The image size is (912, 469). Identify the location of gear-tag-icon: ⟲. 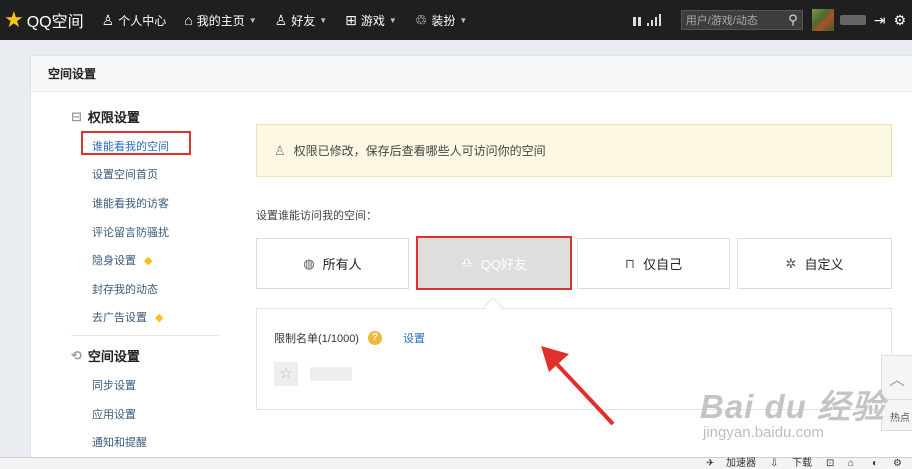
(76, 355).